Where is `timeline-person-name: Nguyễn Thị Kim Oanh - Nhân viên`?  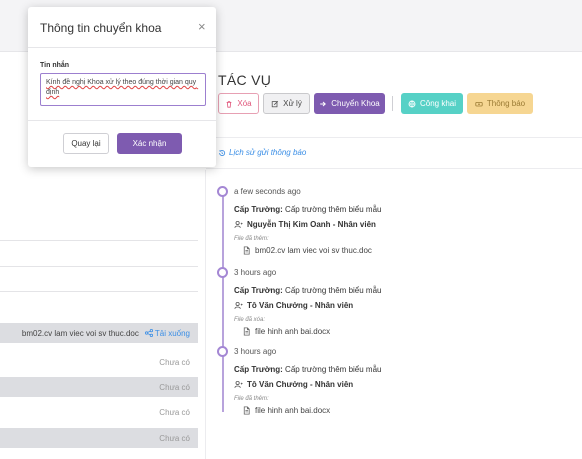
timeline-person-name: Nguyễn Thị Kim Oanh - Nhân viên is located at coordinates (311, 224).